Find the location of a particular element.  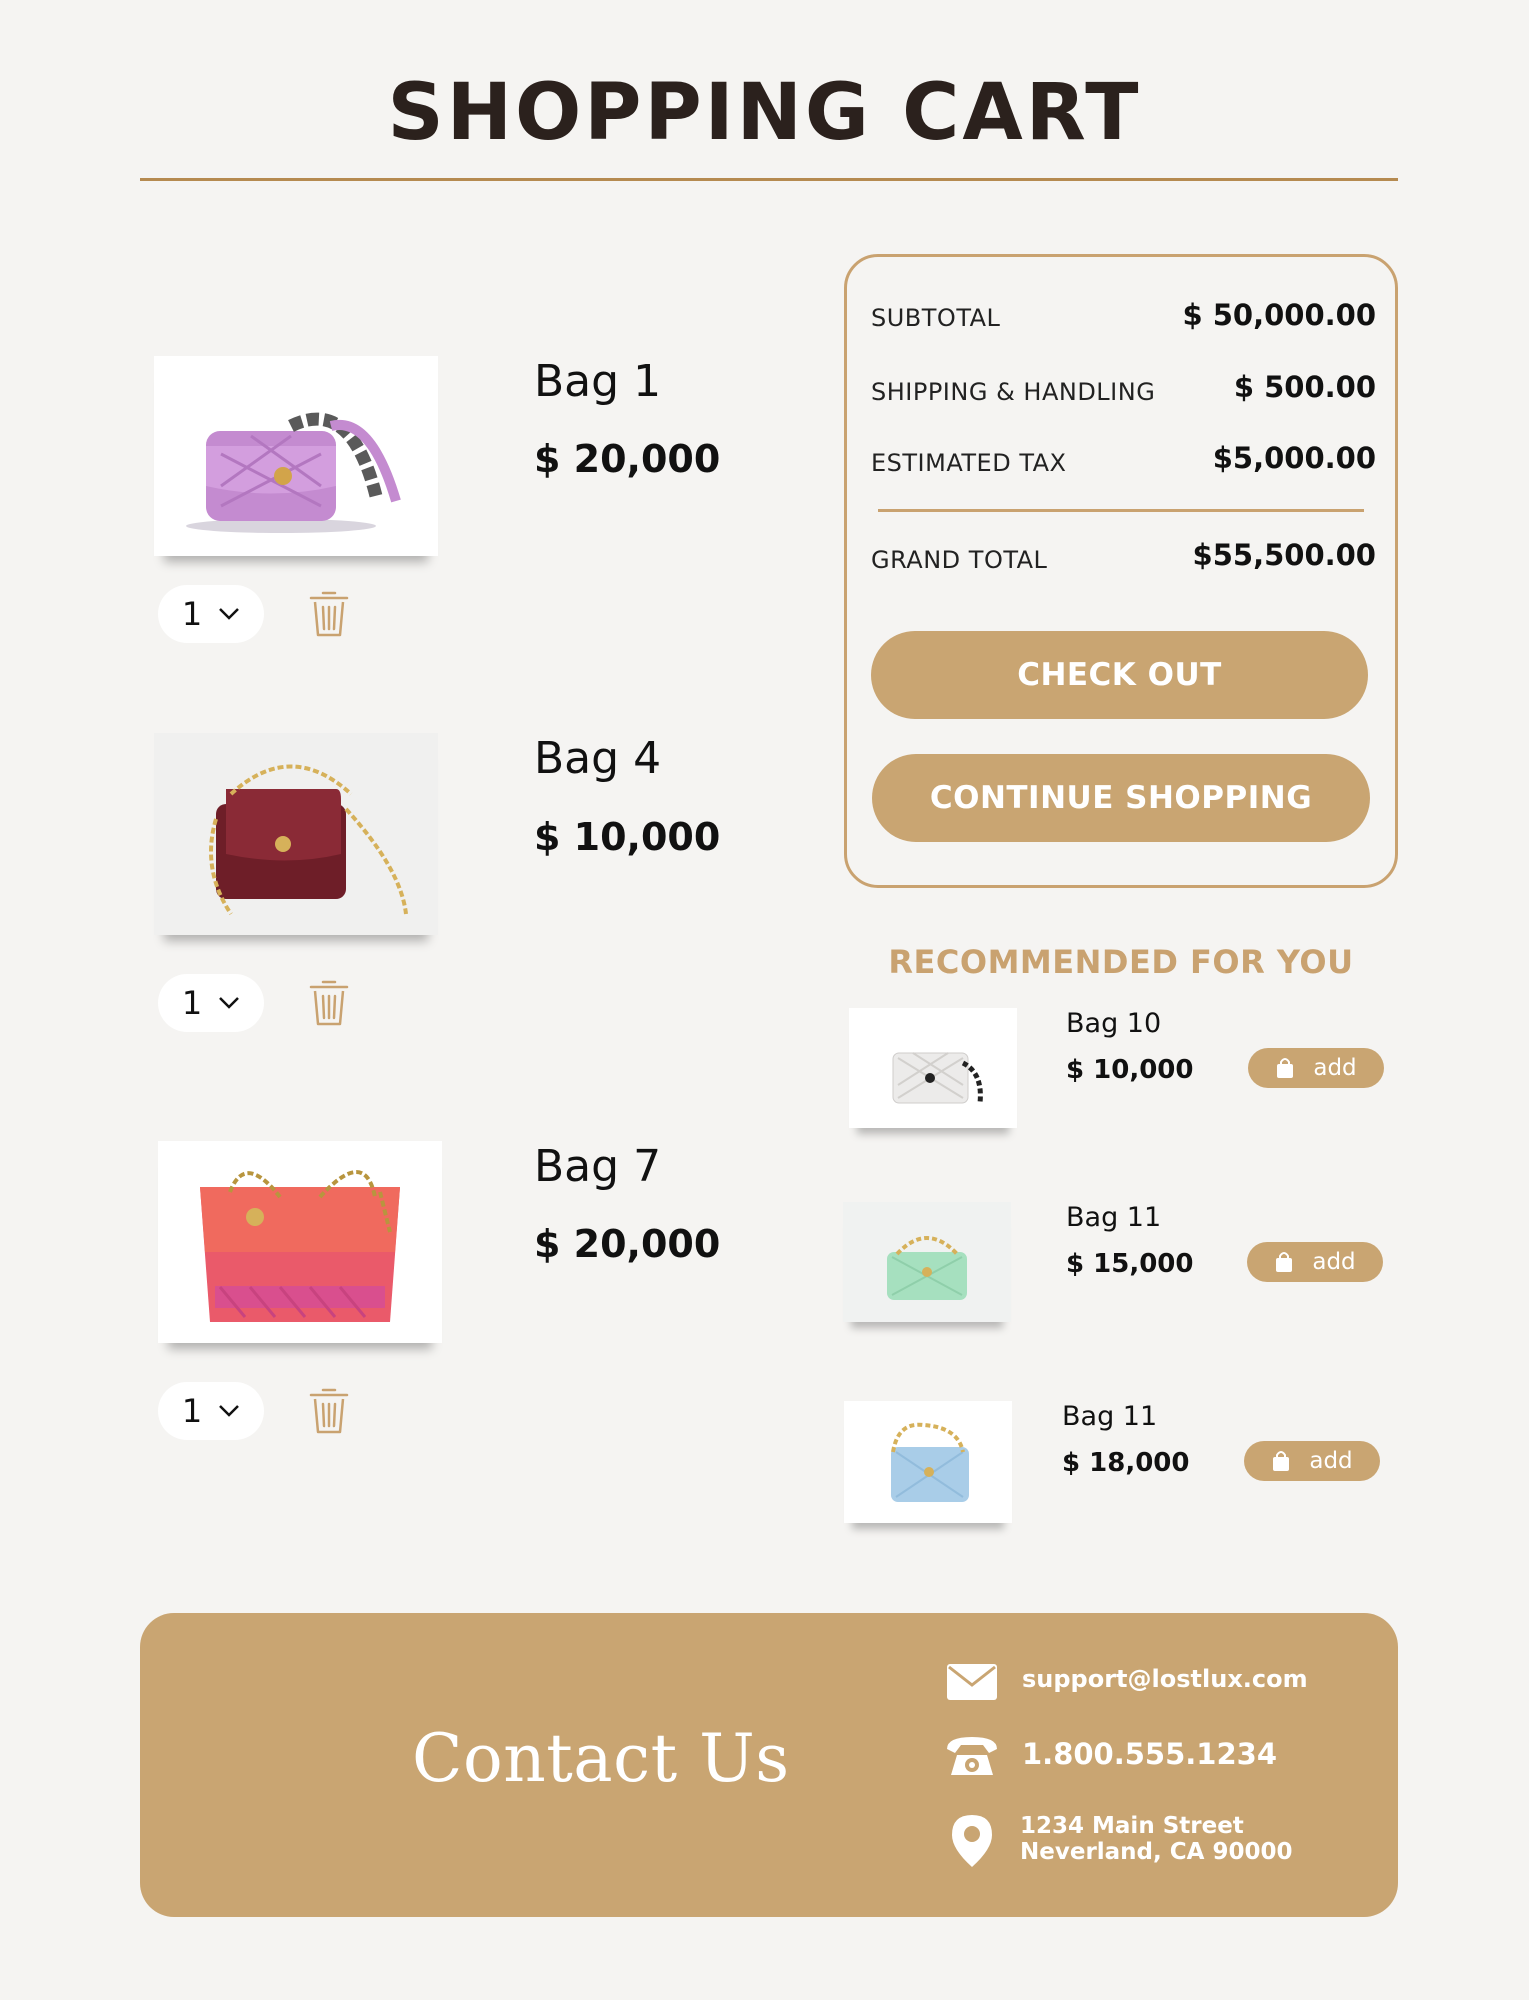

grand-total-value: $55,500.00 is located at coordinates (1284, 555).